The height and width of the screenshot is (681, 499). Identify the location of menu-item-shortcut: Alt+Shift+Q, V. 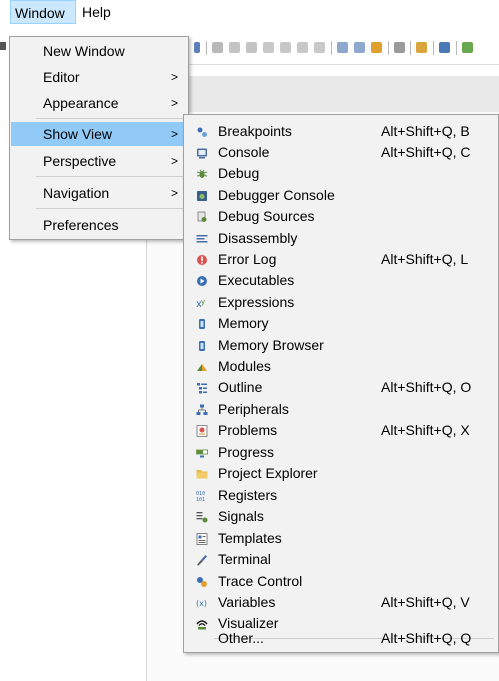
(425, 602).